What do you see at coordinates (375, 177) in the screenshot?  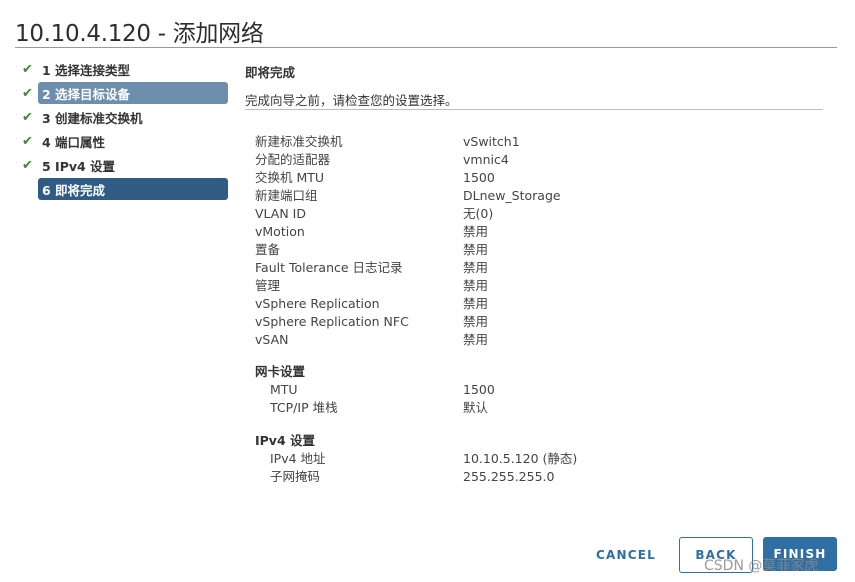 I see `summary-row: 交换机 MTU 1500` at bounding box center [375, 177].